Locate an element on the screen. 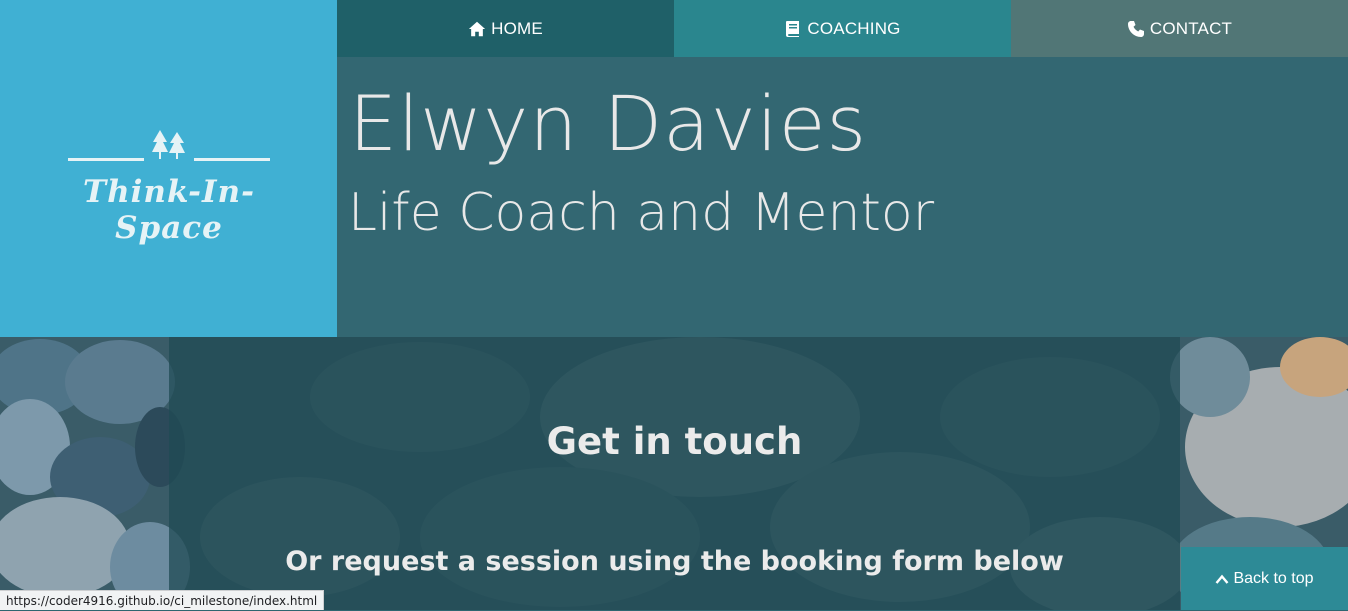 This screenshot has width=1348, height=611. main-nav: HOME COACHING CONTACT is located at coordinates (842, 28).